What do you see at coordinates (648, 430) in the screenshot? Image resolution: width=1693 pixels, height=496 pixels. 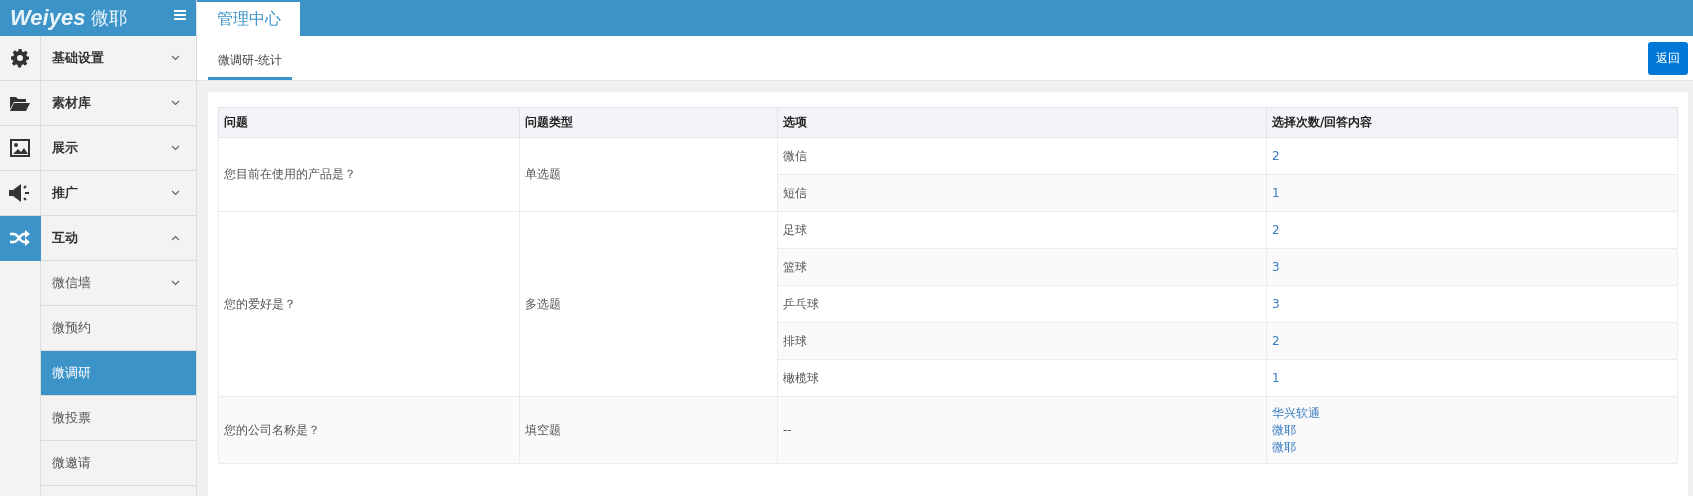 I see `table-cell: 填空题` at bounding box center [648, 430].